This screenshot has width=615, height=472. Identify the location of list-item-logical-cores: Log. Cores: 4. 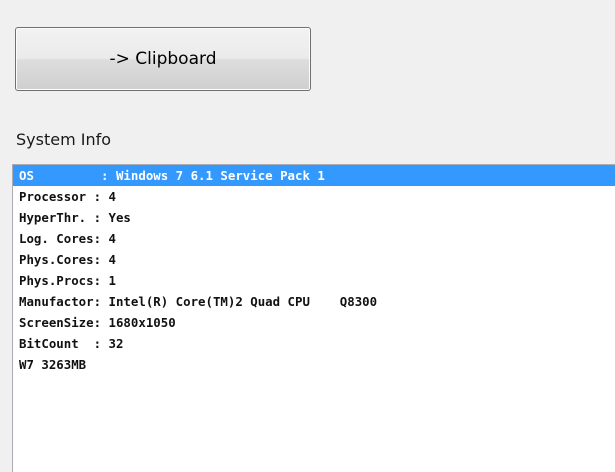
(314, 238).